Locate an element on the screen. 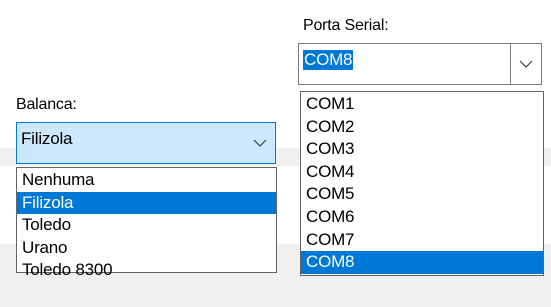  balanca-dropdown-button is located at coordinates (260, 143).